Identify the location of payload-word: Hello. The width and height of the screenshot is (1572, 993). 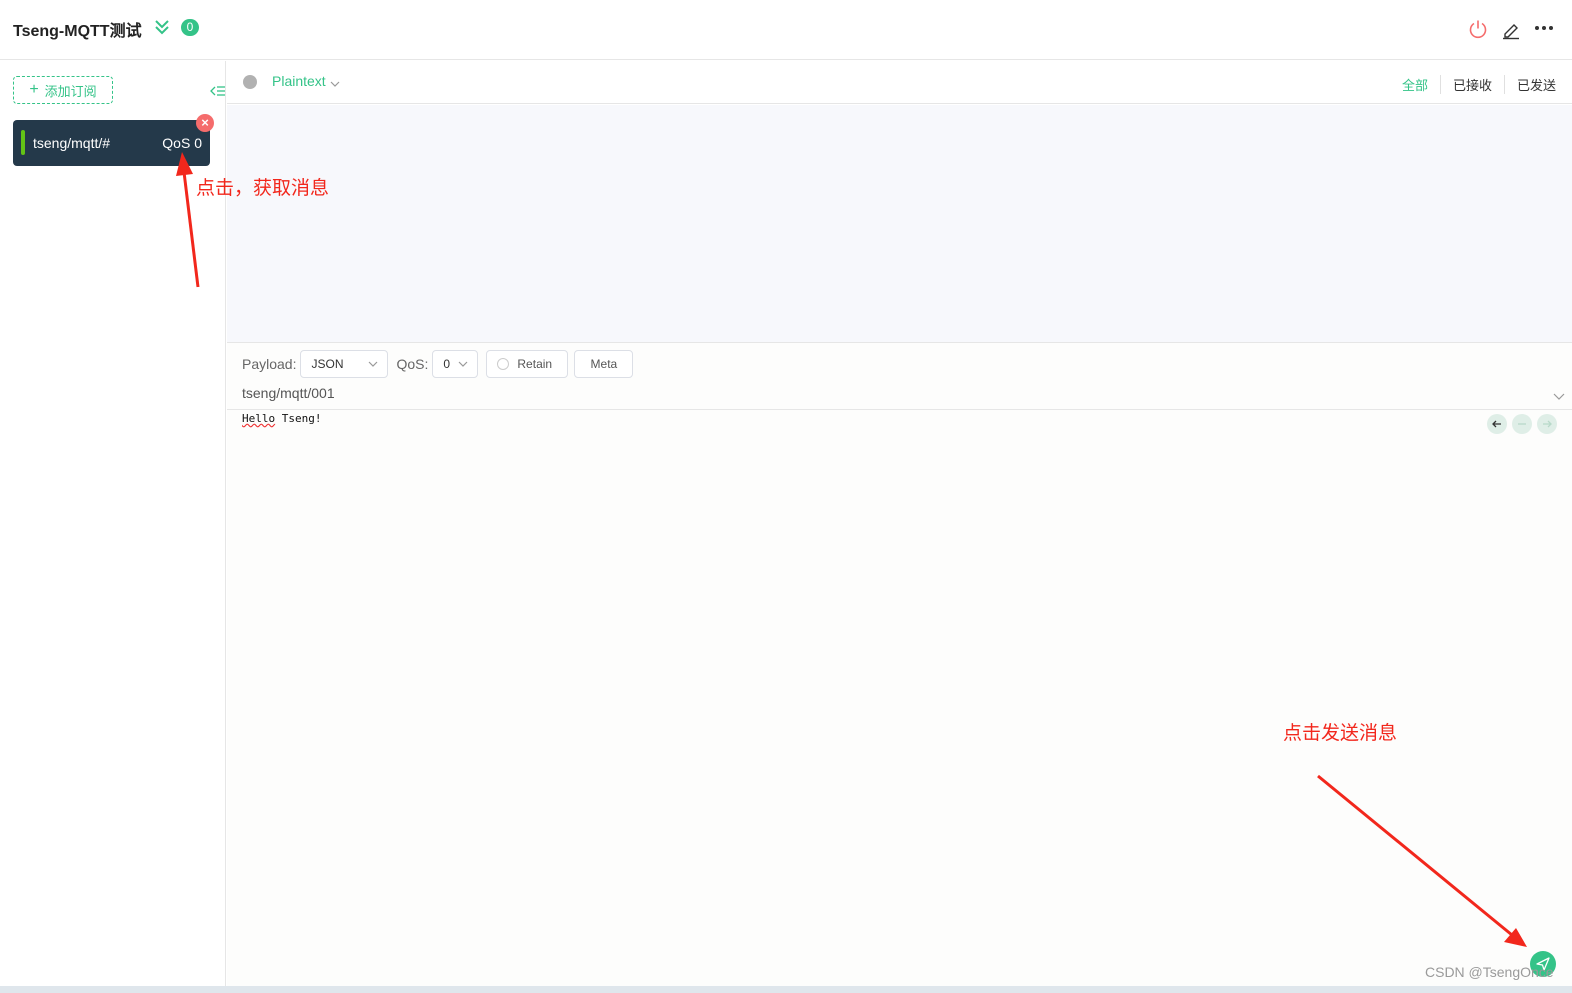
(259, 418).